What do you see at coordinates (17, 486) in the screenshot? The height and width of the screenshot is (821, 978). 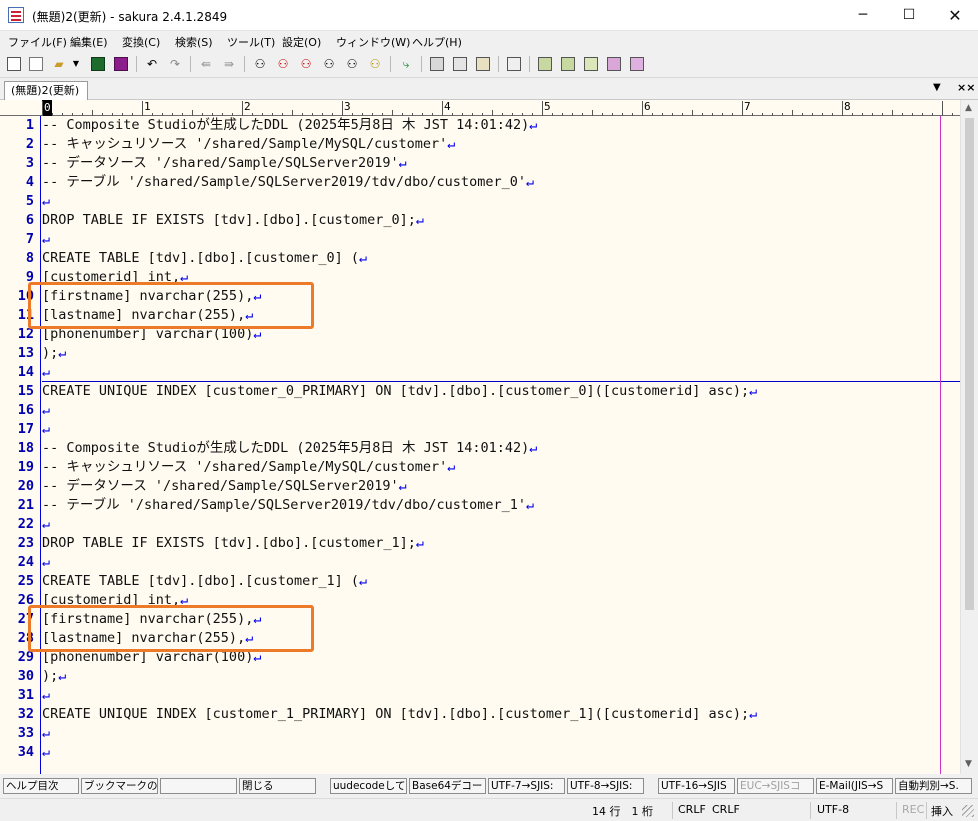 I see `line-number: 20` at bounding box center [17, 486].